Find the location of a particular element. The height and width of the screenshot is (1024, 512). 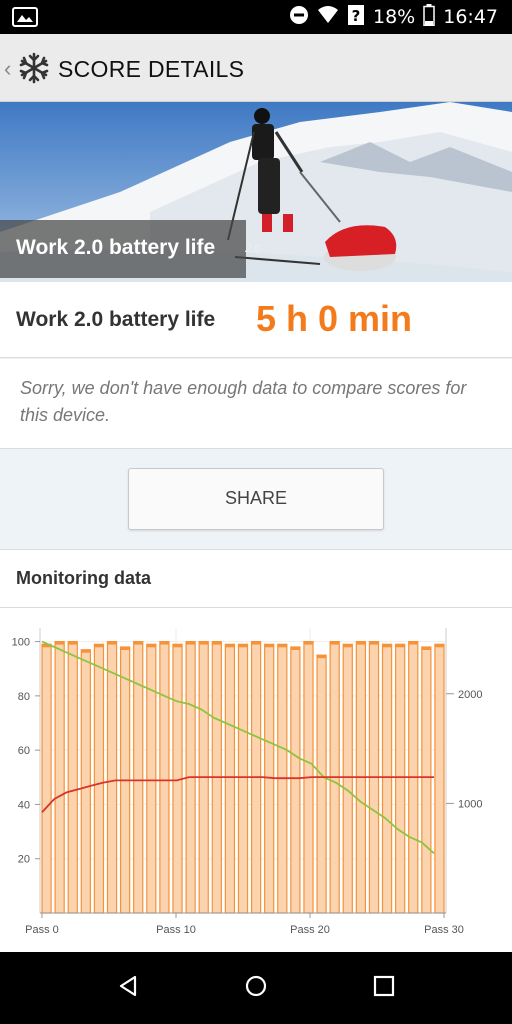

battery-percent: 18% is located at coordinates (394, 17).